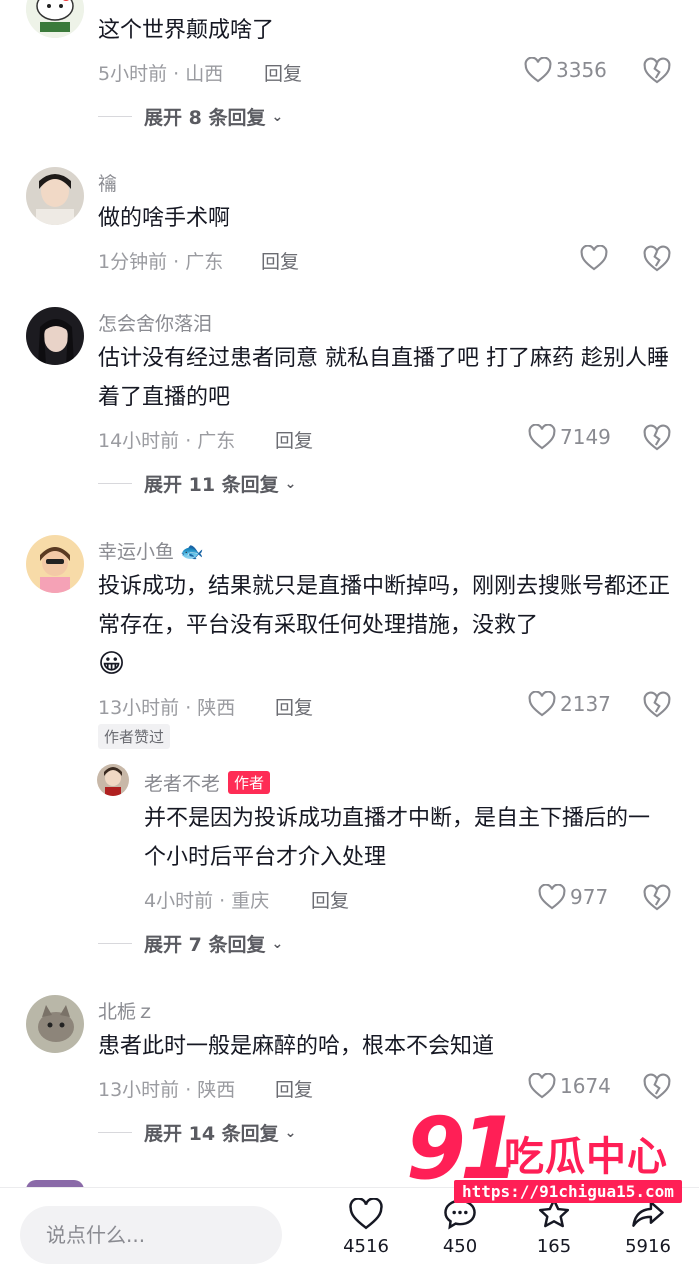 The image size is (699, 1280). I want to click on like-button, so click(594, 258).